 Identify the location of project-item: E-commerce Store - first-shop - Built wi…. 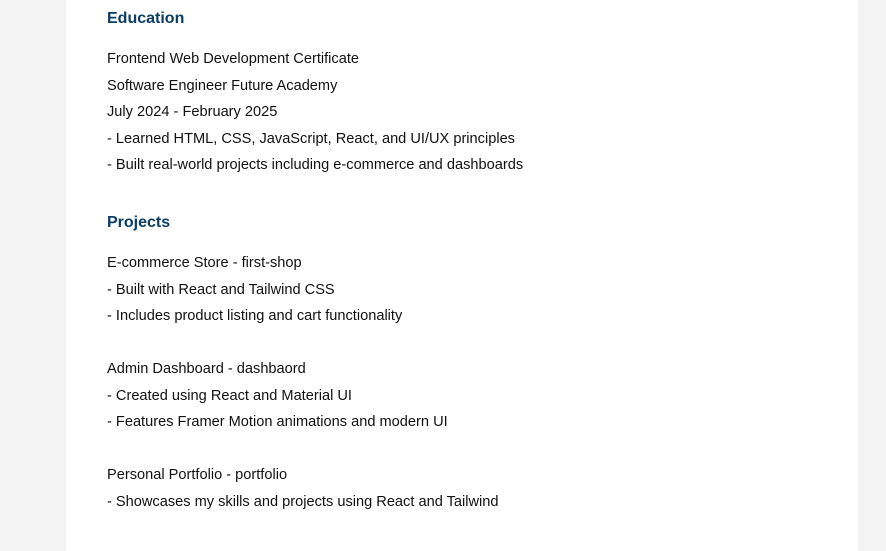
(467, 290).